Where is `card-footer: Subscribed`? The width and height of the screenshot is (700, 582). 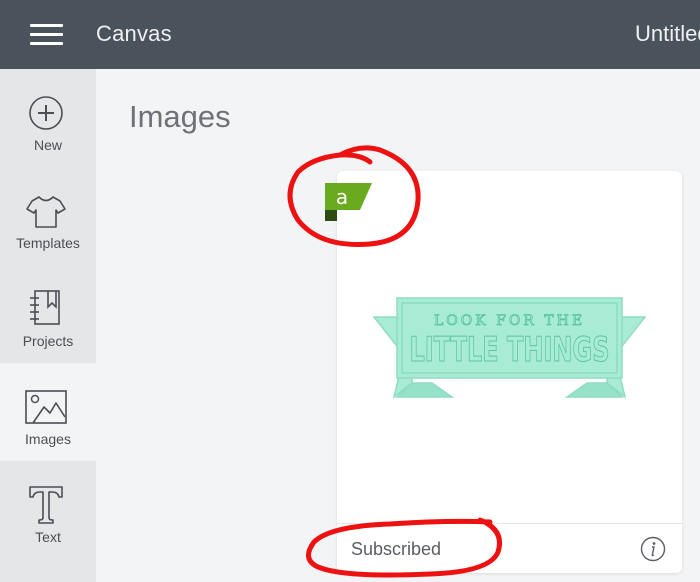
card-footer: Subscribed is located at coordinates (509, 548).